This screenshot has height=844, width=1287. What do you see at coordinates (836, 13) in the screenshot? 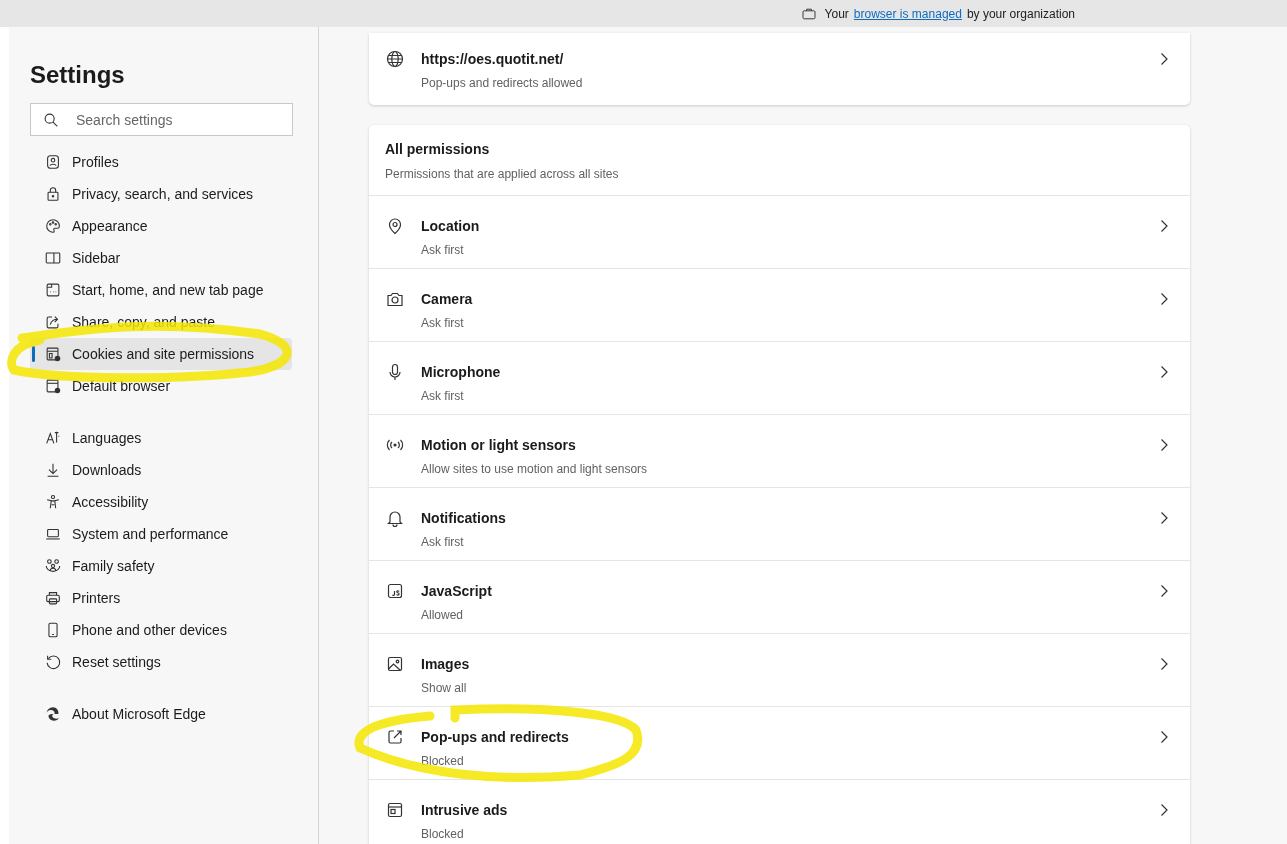
I see `notice-text: Your` at bounding box center [836, 13].